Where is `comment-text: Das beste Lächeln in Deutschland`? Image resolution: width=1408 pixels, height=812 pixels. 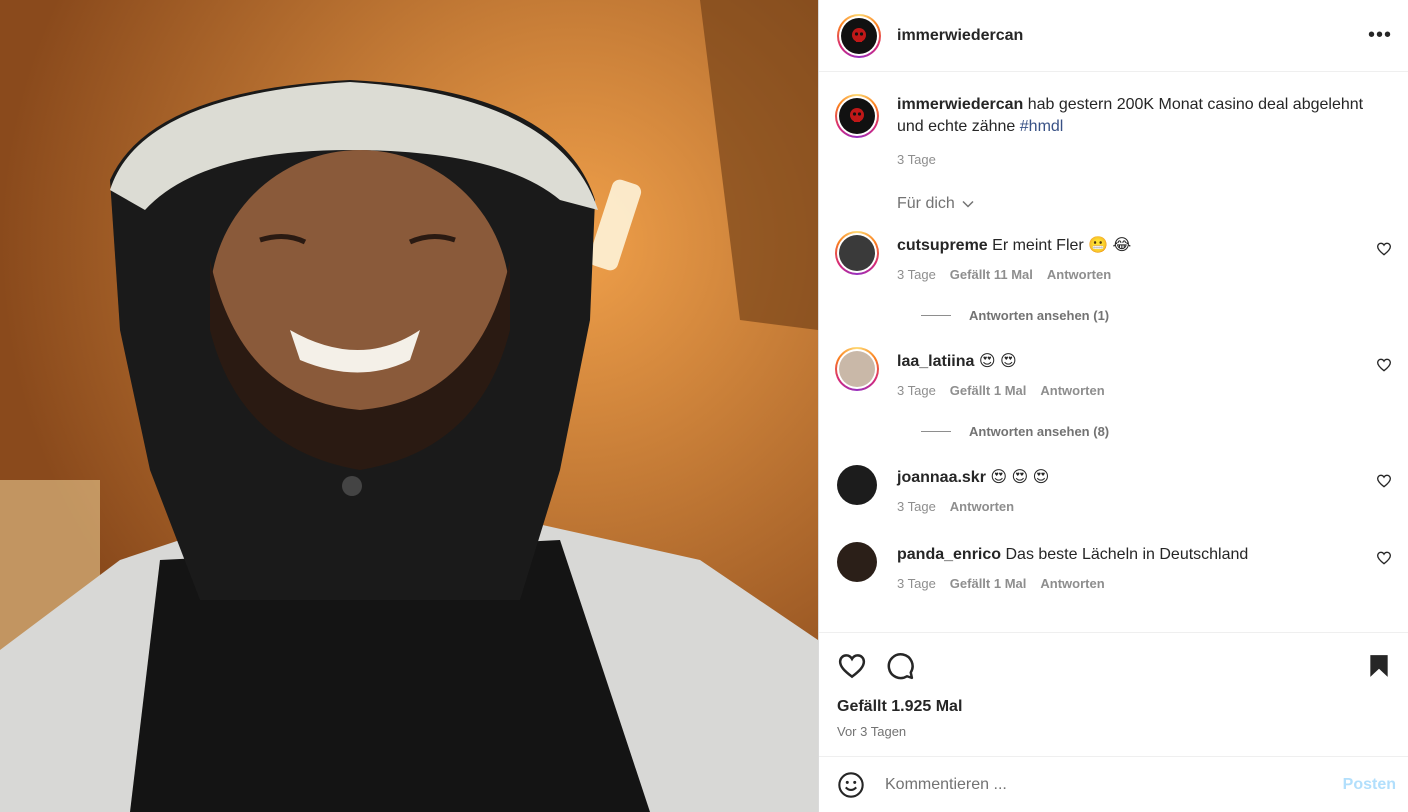
comment-text: Das beste Lächeln in Deutschland is located at coordinates (1127, 554).